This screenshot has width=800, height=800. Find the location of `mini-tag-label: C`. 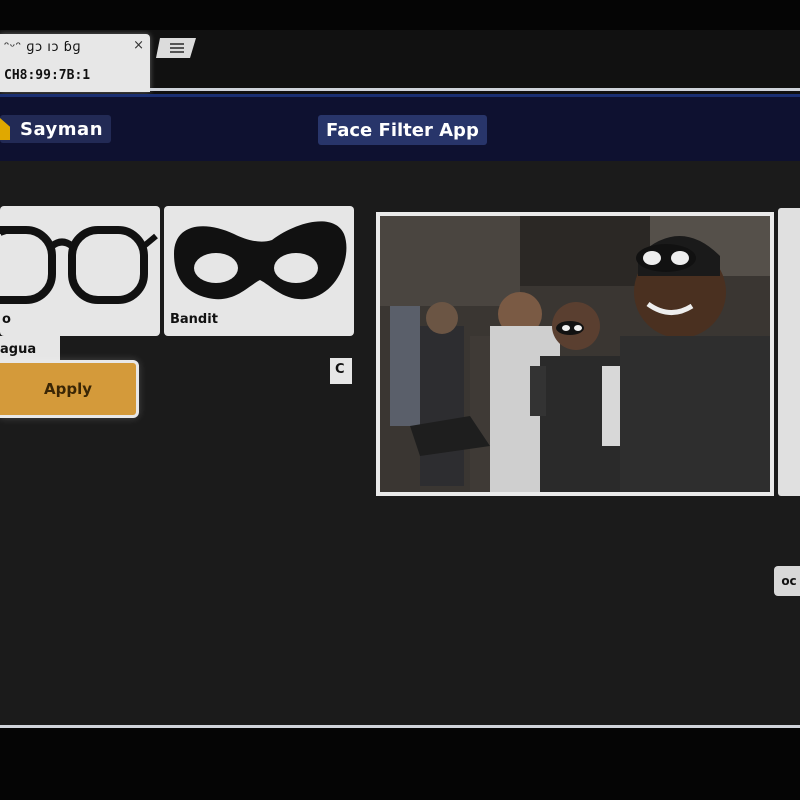

mini-tag-label: C is located at coordinates (340, 369).